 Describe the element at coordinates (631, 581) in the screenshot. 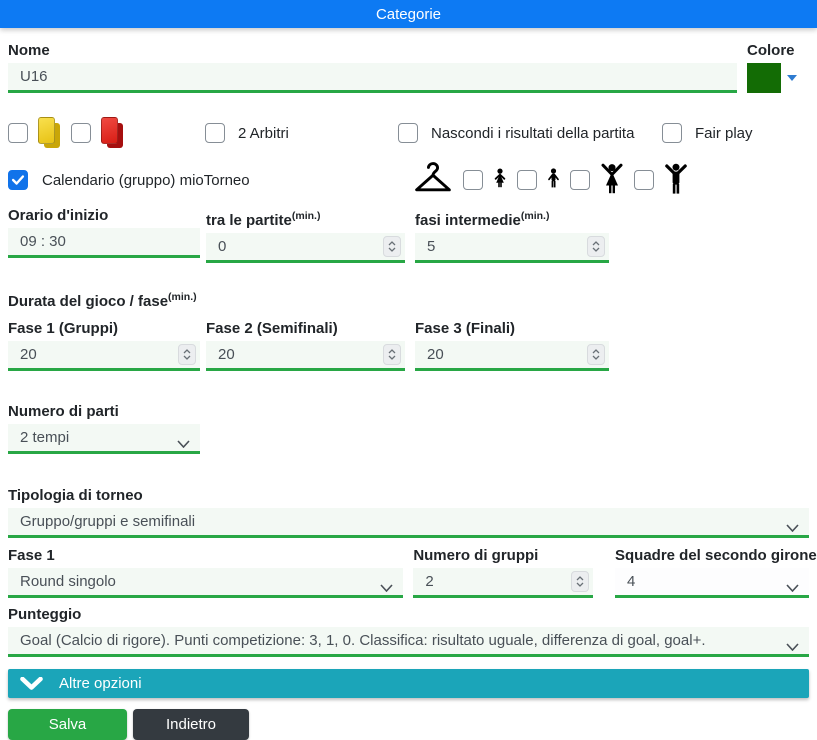

I see `squadre-secondo-girone-value: 4` at that location.